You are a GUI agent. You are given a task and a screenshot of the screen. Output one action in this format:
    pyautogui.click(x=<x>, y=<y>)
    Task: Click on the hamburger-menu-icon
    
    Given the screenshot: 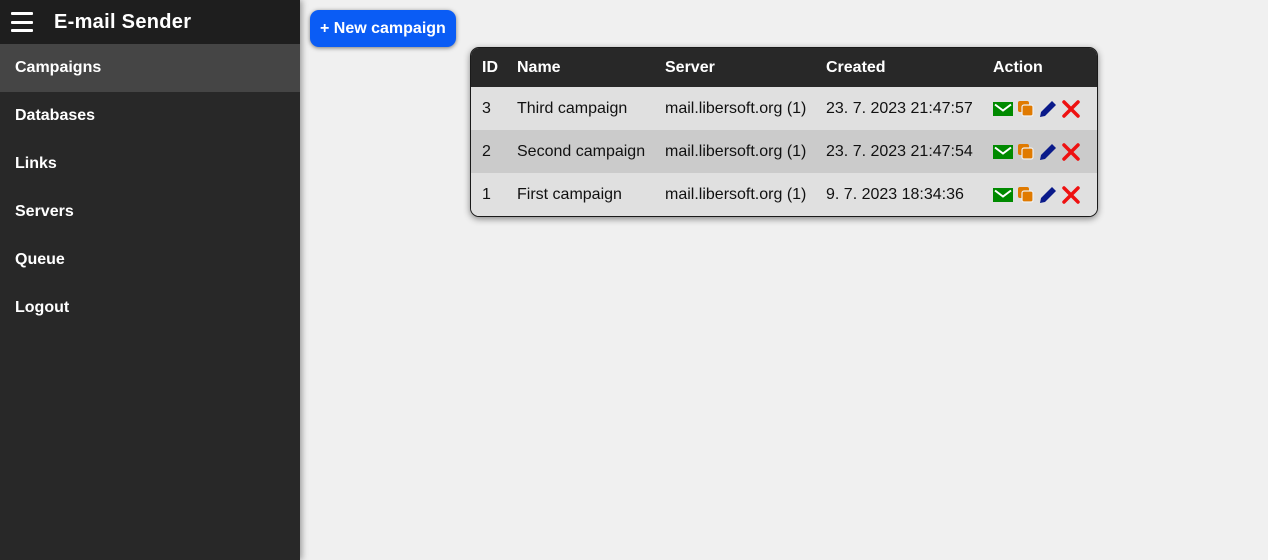 What is the action you would take?
    pyautogui.click(x=22, y=22)
    